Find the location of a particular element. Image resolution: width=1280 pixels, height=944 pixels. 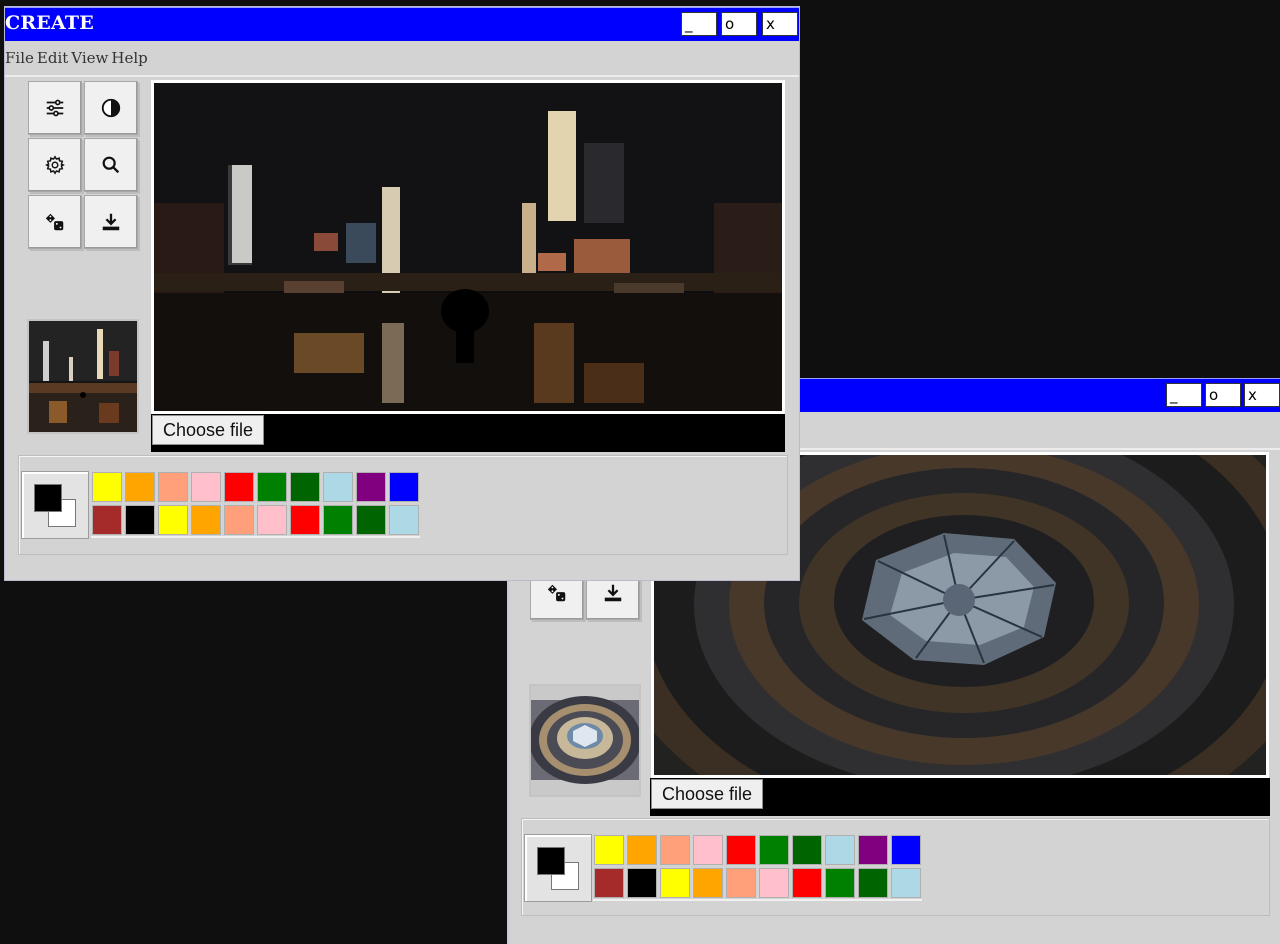

settings-button is located at coordinates (55, 165).